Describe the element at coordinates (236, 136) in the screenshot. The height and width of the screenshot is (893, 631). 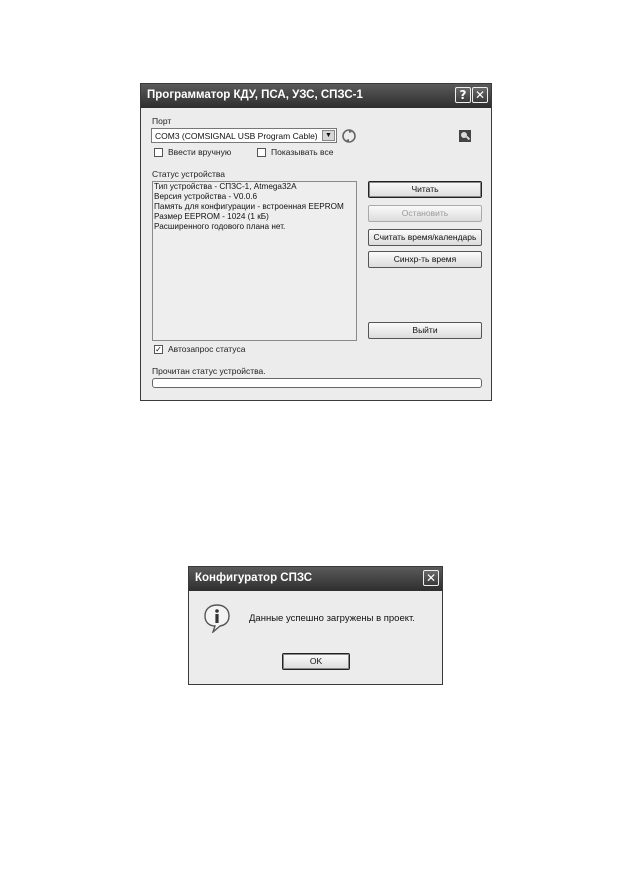
I see `port-select-value: COM3 (COMSIGNAL USB Program Cable)` at that location.